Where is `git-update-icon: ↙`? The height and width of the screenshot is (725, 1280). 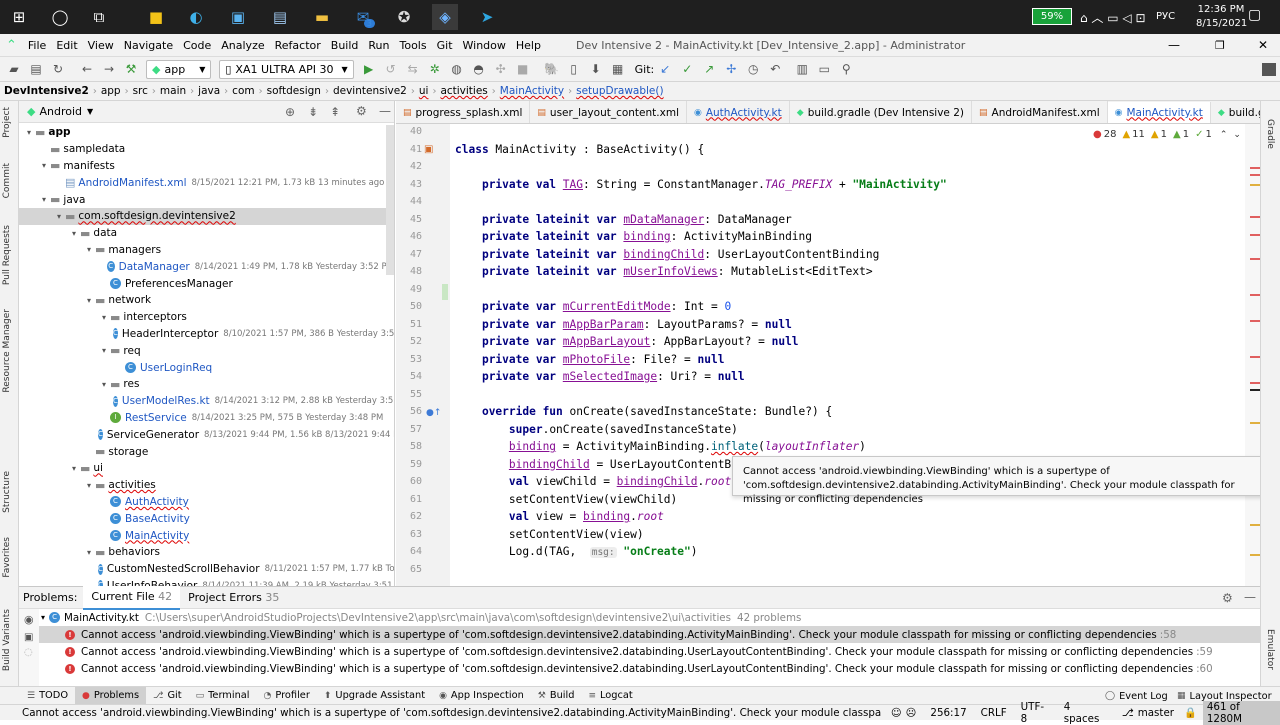
git-update-icon: ↙ is located at coordinates (665, 69).